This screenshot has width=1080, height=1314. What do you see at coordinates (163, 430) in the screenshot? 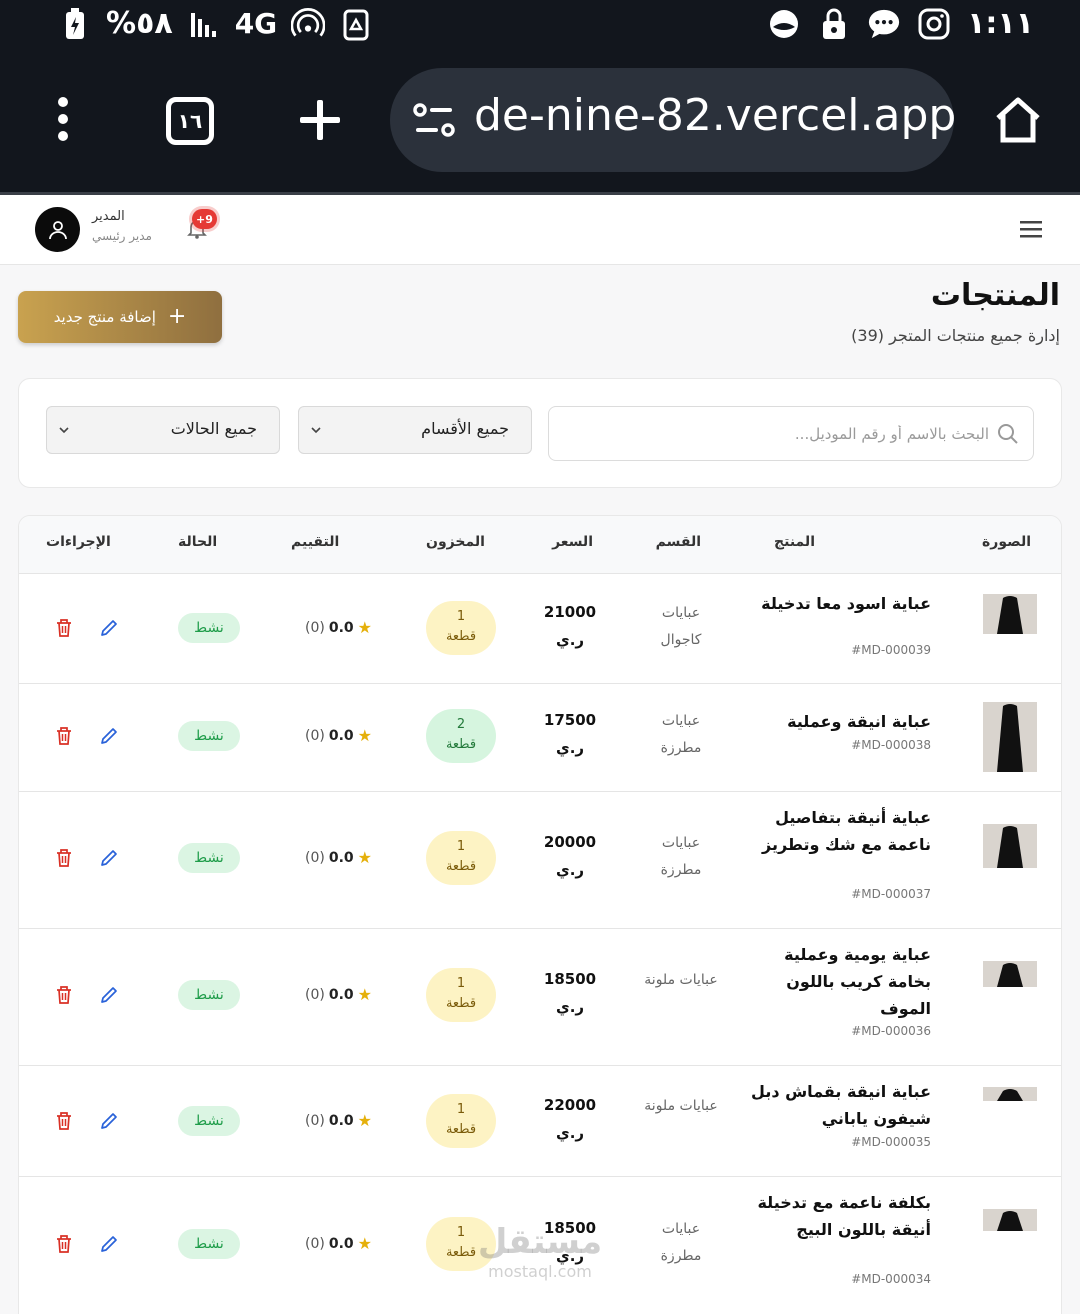
I see `status-select: جميع الحالات` at bounding box center [163, 430].